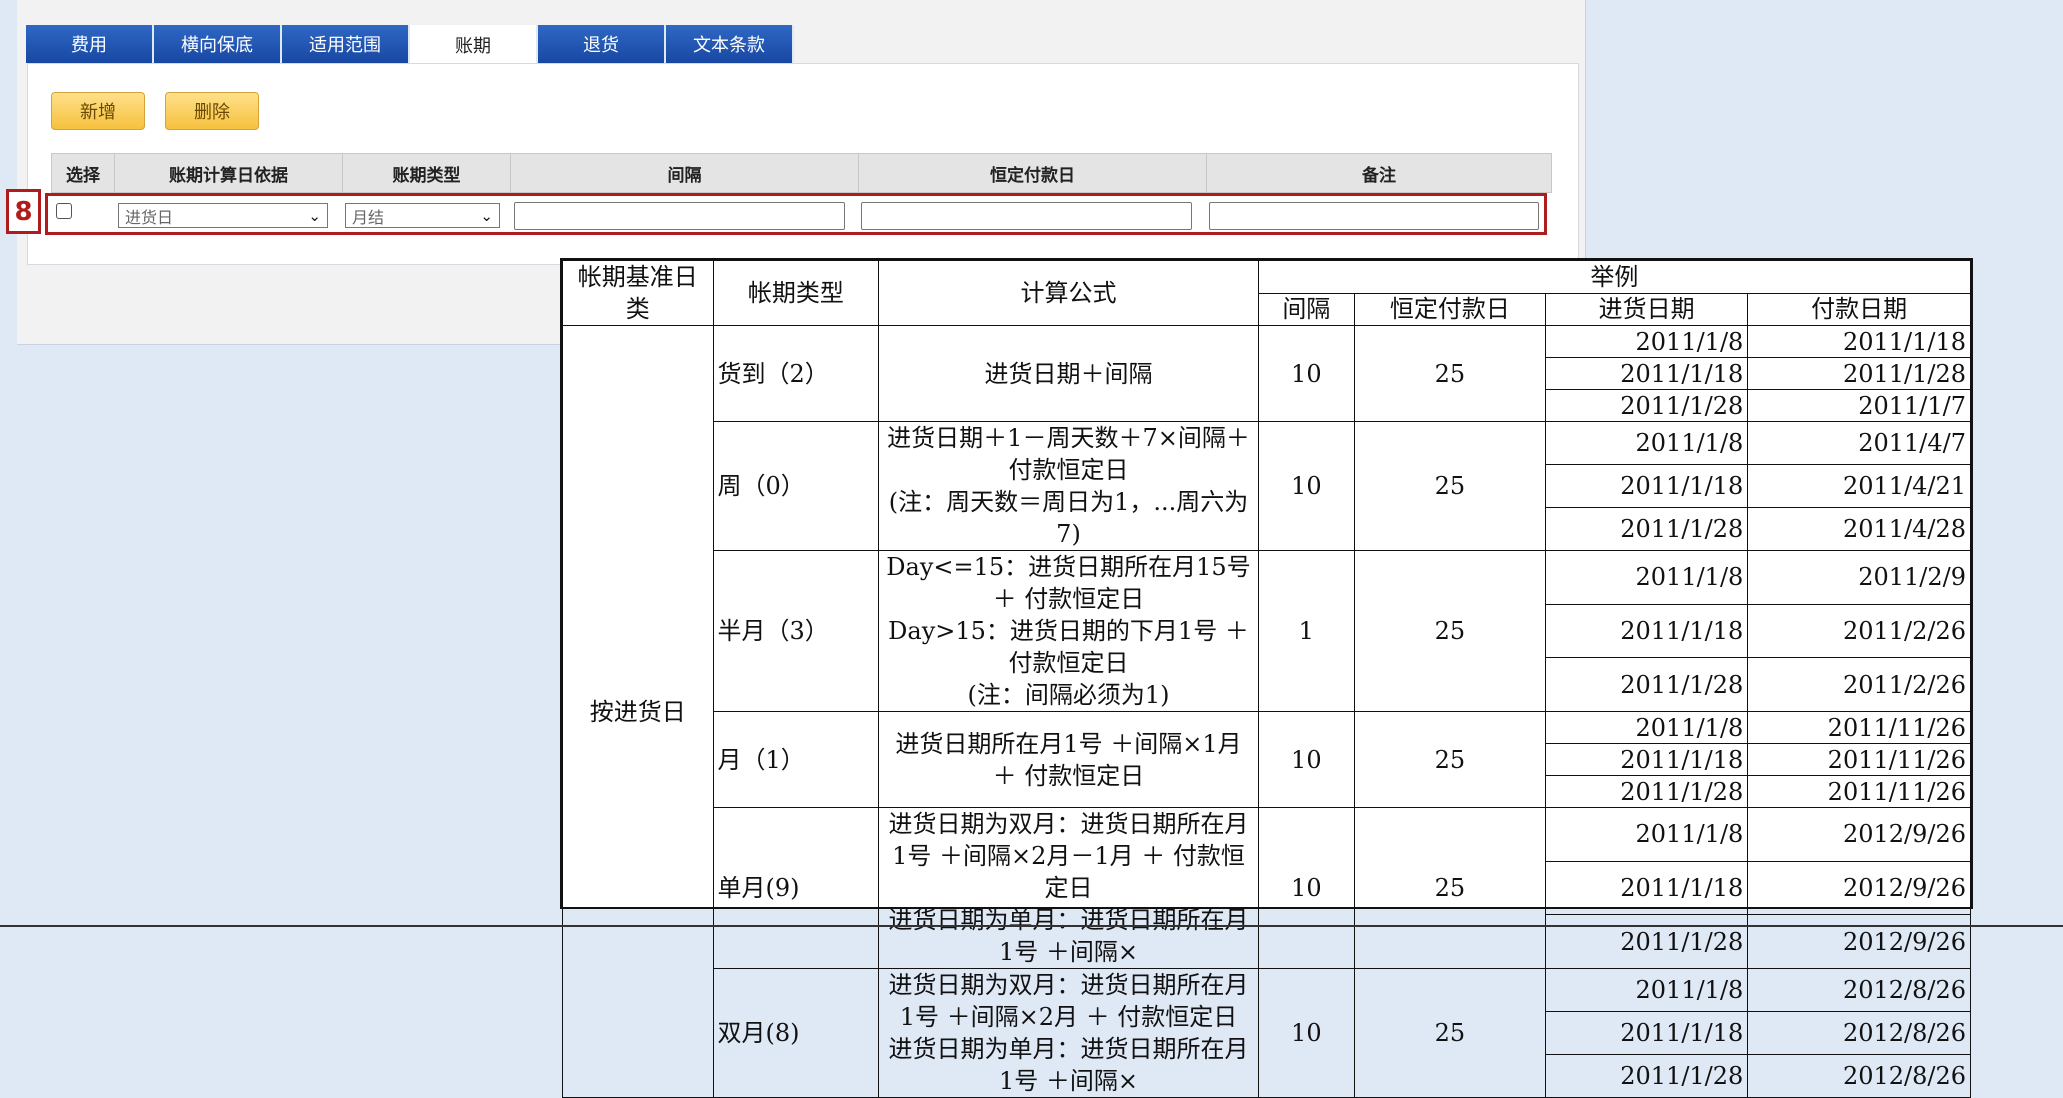 This screenshot has width=2063, height=1098. I want to click on term-type-cell: 月（1）, so click(796, 759).